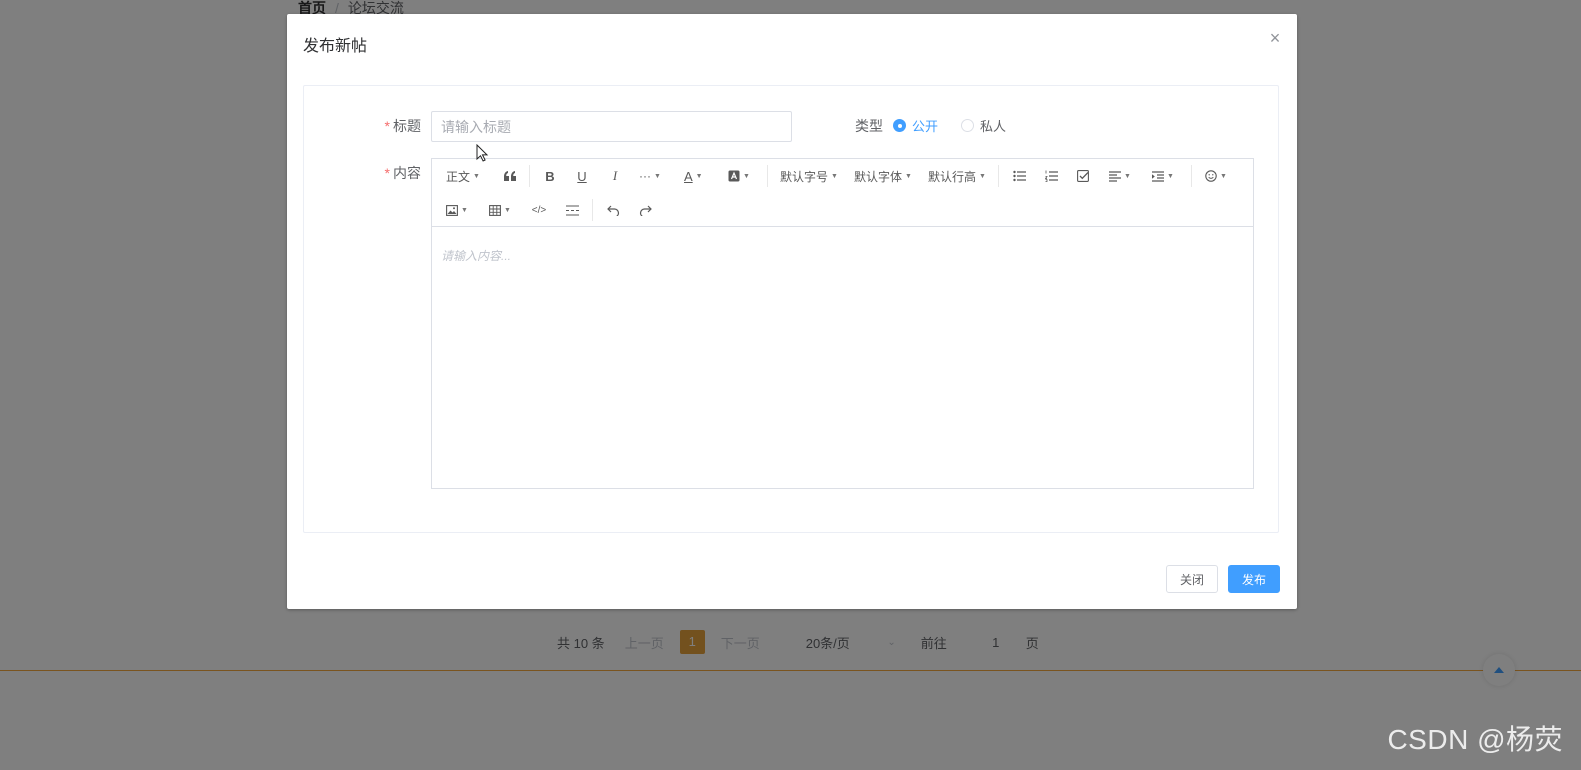 This screenshot has height=770, width=1581. I want to click on content-label-text: 内容, so click(407, 173).